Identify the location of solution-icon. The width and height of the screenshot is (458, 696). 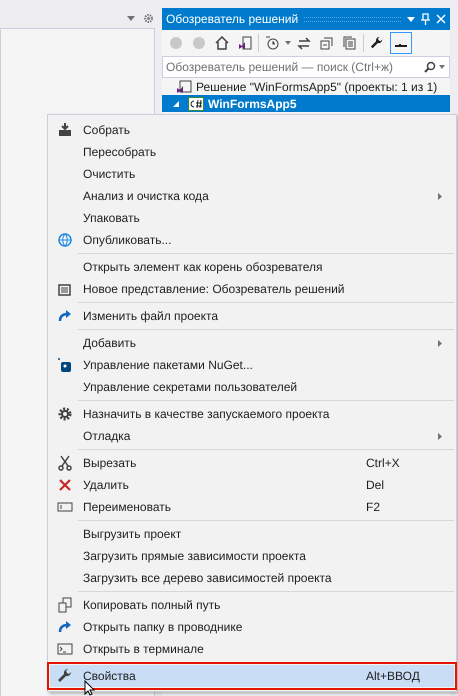
(184, 87).